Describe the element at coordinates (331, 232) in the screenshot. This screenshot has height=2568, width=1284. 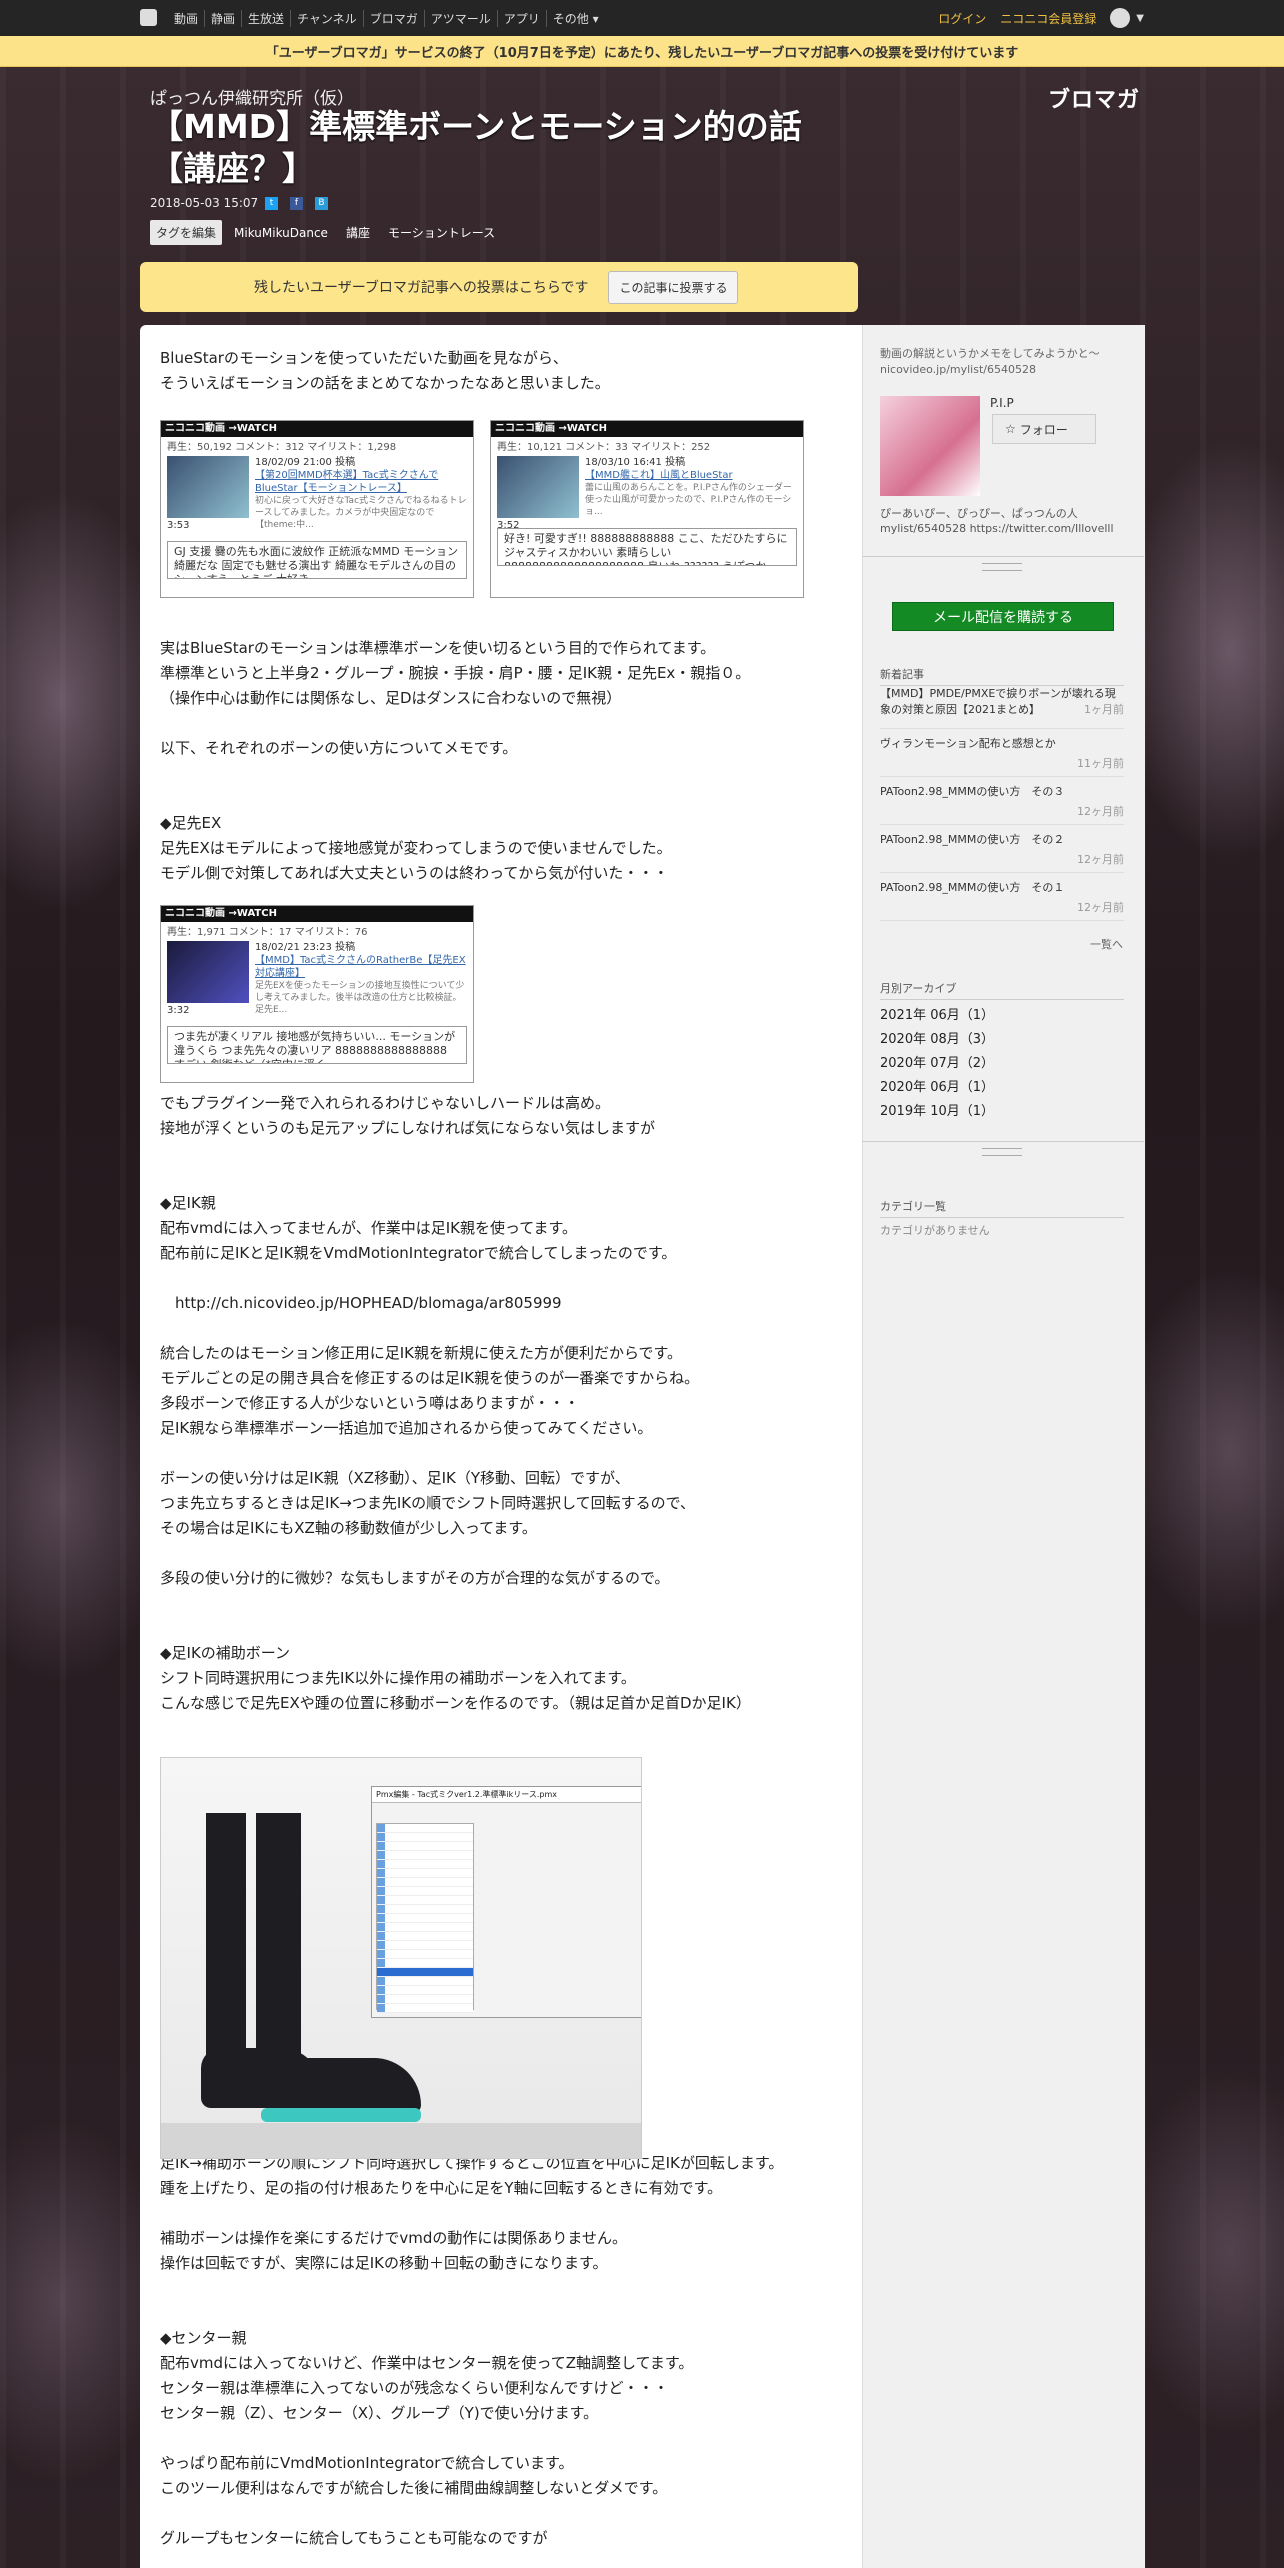
I see `tag-row: タグを編集 MikuMikuDance 講座 モーショントレース` at that location.